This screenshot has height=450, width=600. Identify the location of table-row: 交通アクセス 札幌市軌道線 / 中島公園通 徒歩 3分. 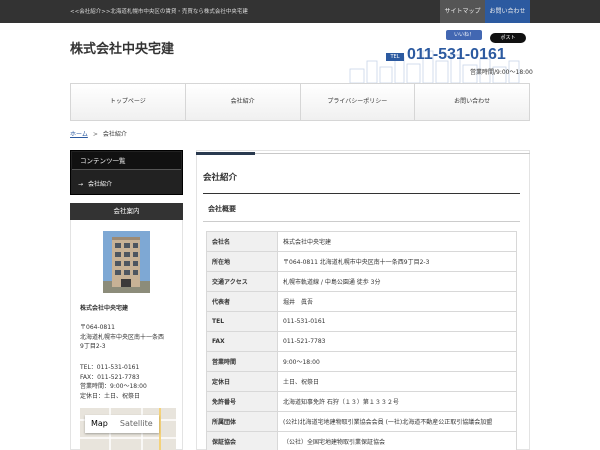
(361, 281).